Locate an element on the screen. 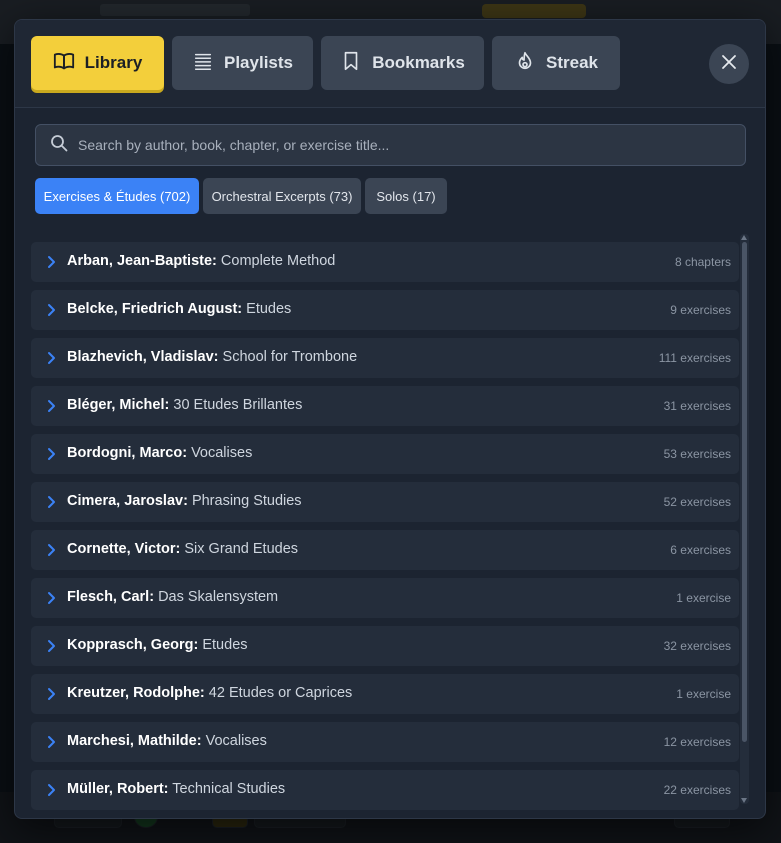  row-title: Flesch, Carl: Das Skalensystem is located at coordinates (172, 597).